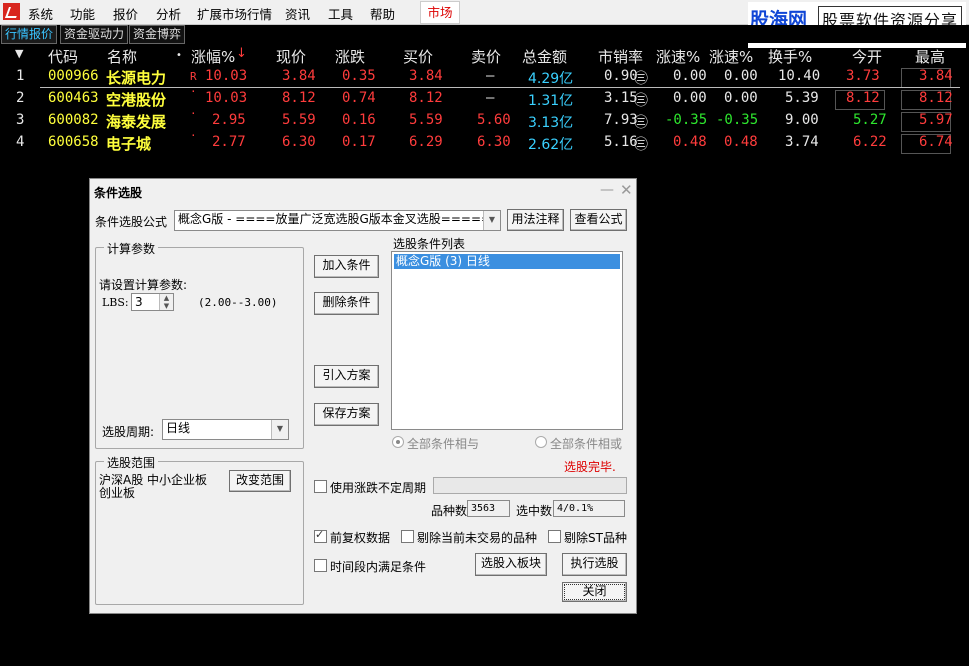 This screenshot has width=969, height=666. What do you see at coordinates (507, 340) in the screenshot?
I see `condition-list: 概念G版 (3) 日线` at bounding box center [507, 340].